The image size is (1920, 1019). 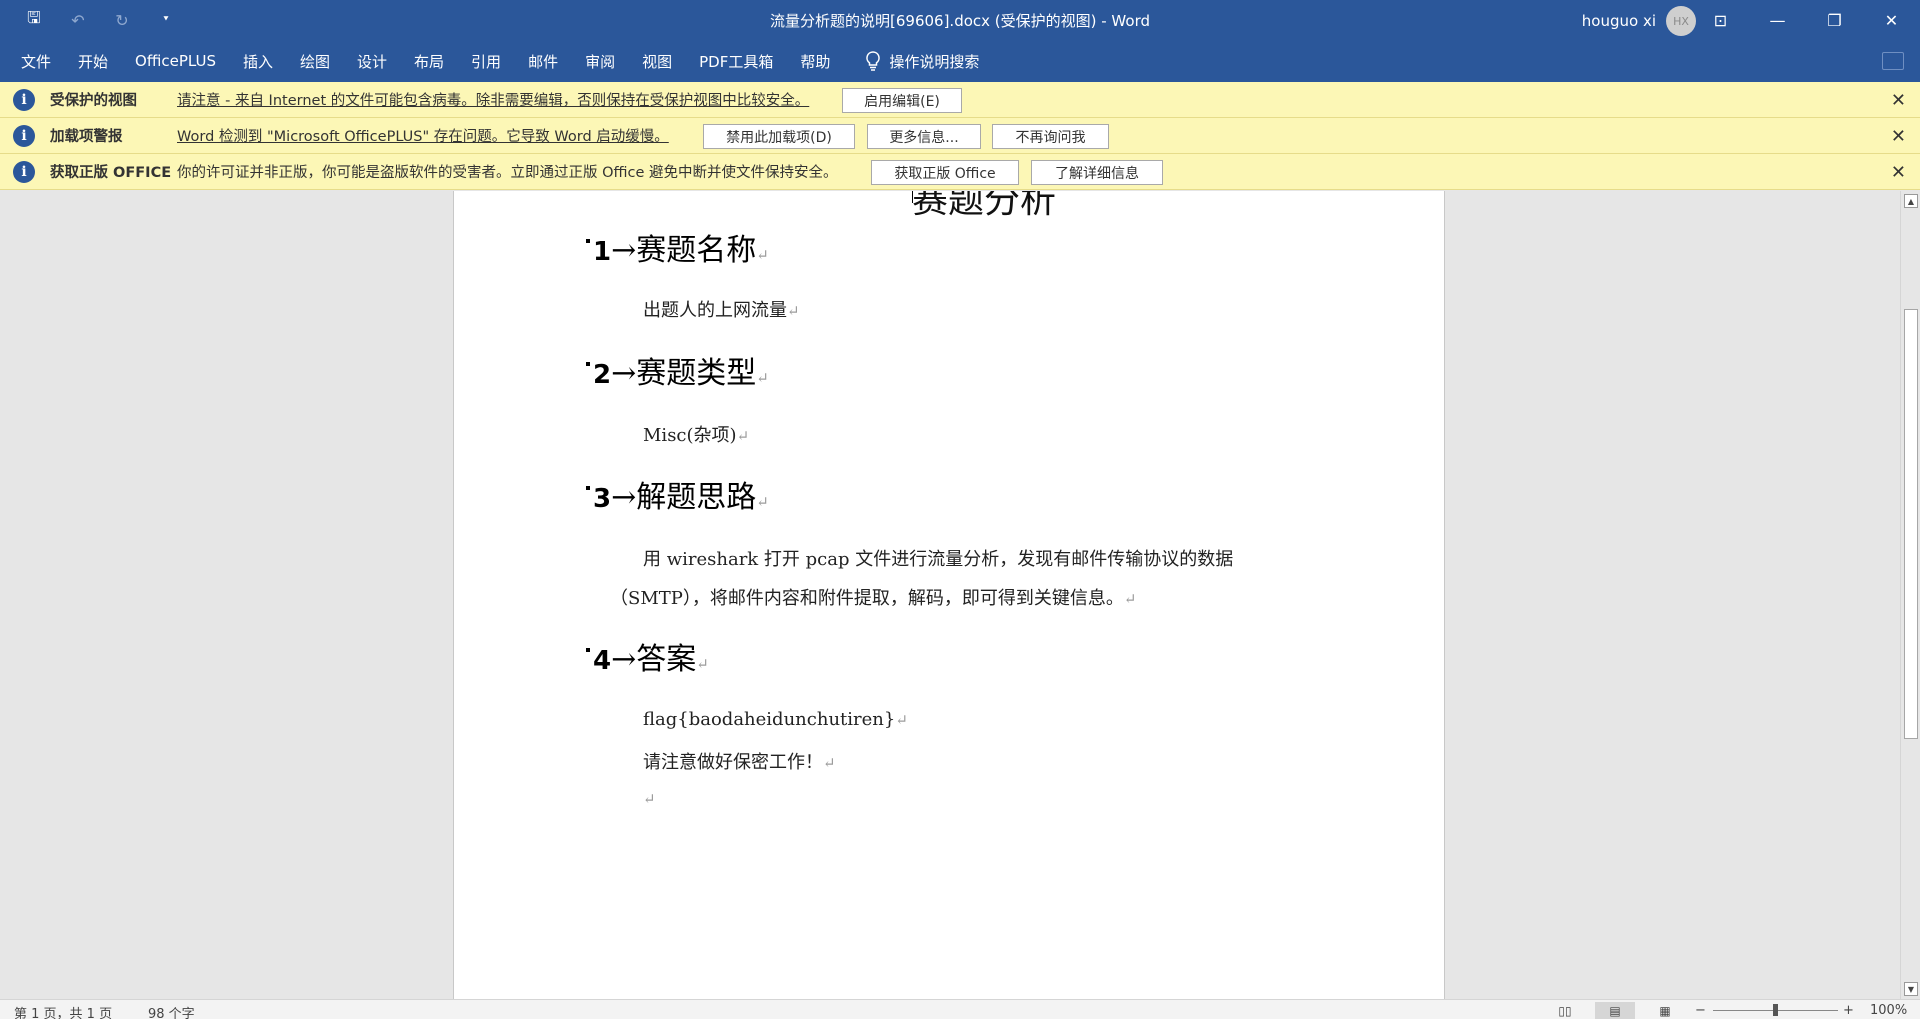 I want to click on customize-qat-icon: ⯆, so click(x=166, y=20).